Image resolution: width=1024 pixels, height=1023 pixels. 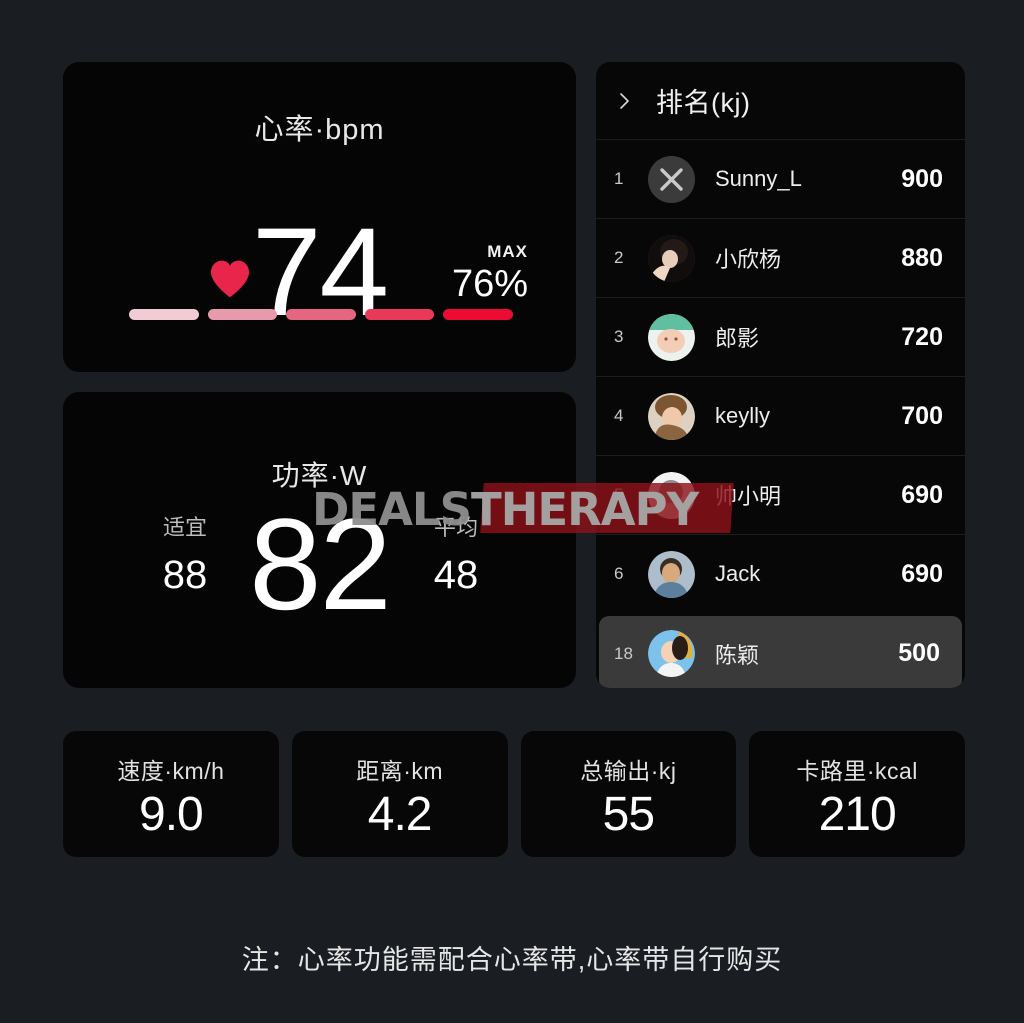 I want to click on stat-card: 距离·km 4.2, so click(x=399, y=794).